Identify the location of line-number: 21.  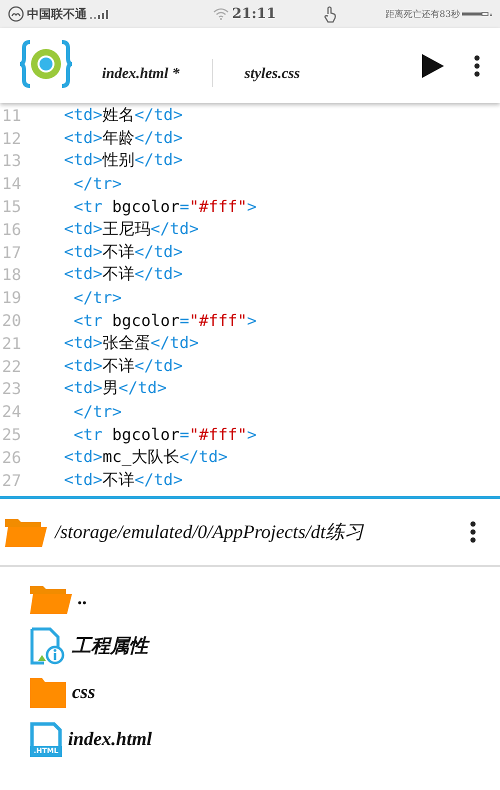
(11, 343).